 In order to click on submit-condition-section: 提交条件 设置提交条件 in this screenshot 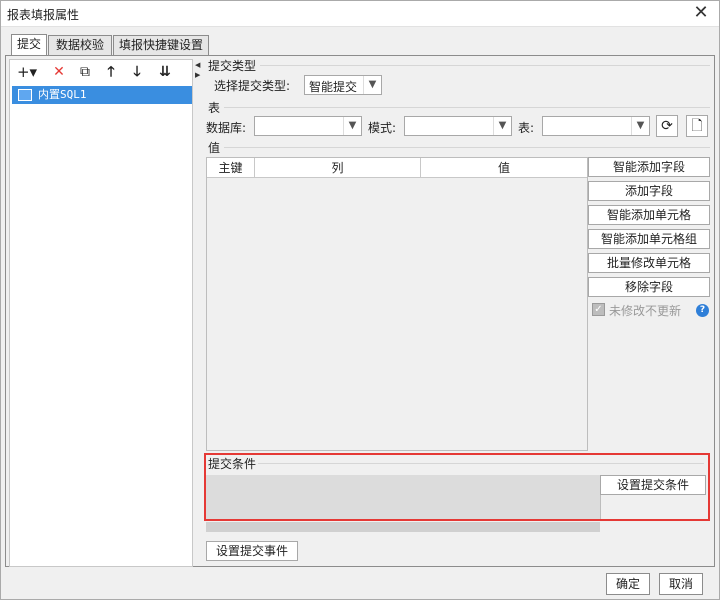, I will do `click(457, 487)`.